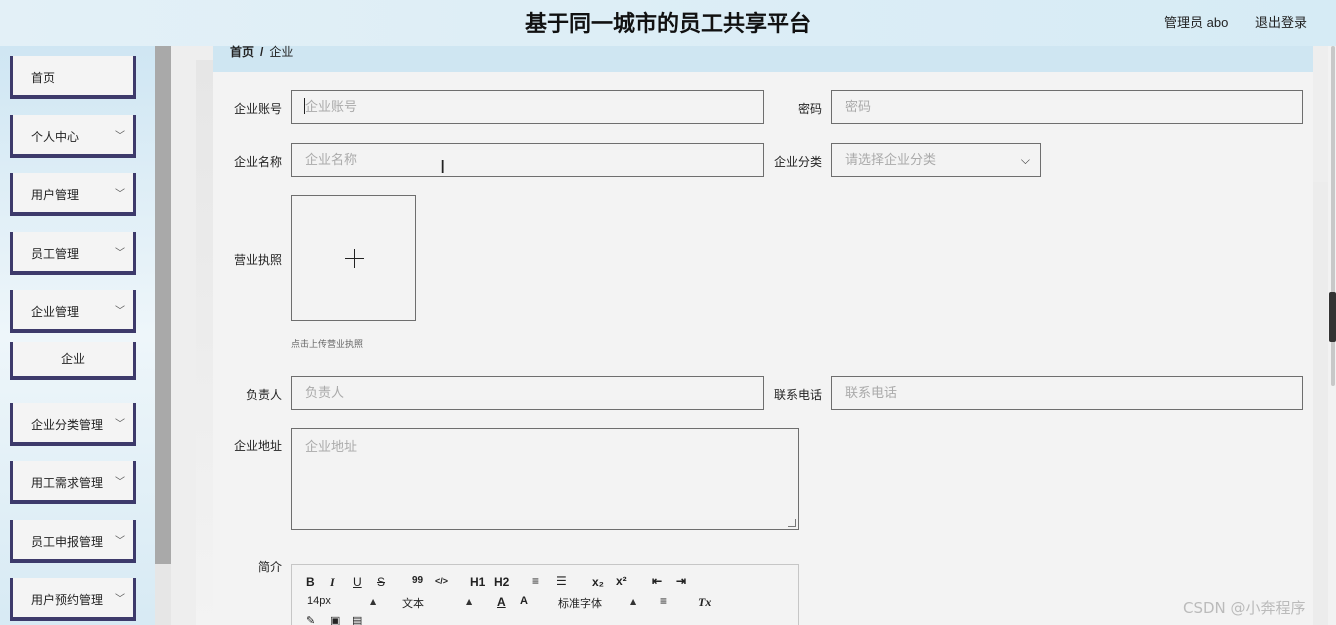 The width and height of the screenshot is (1336, 625). I want to click on sidebar-item-label: 用户管理, so click(55, 195).